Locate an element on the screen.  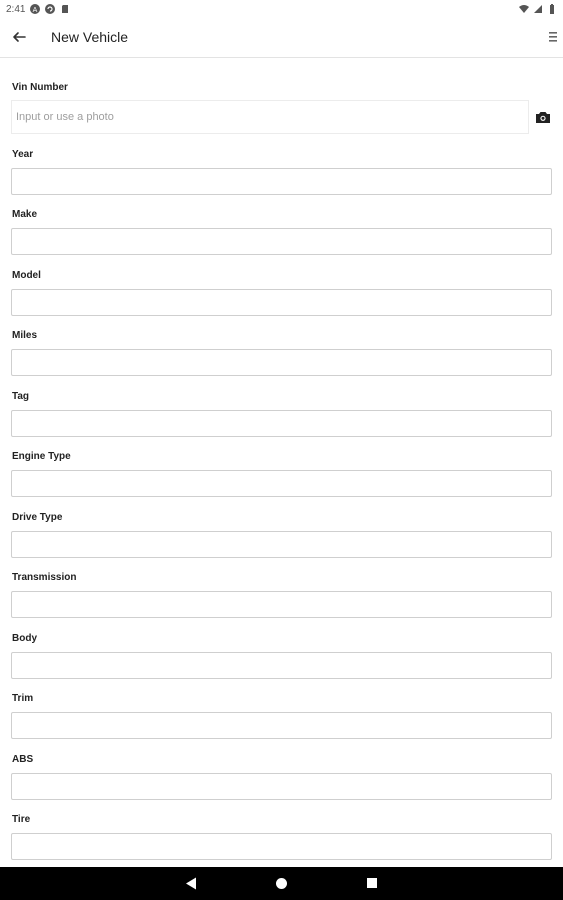
year-input is located at coordinates (281, 181).